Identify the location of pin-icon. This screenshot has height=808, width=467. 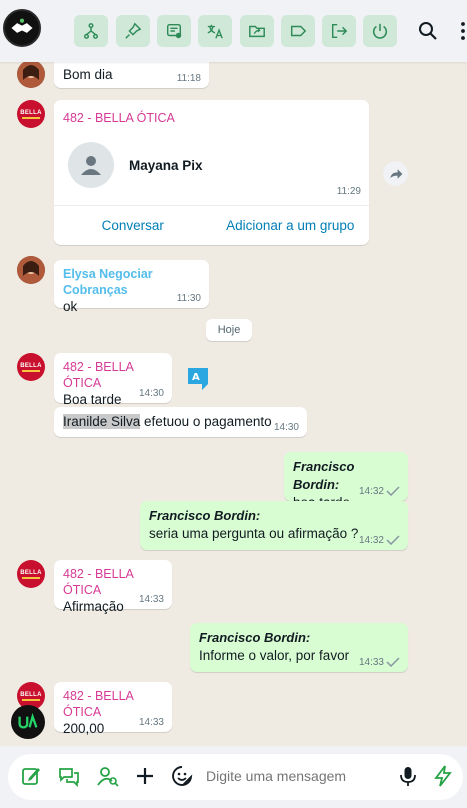
(133, 30).